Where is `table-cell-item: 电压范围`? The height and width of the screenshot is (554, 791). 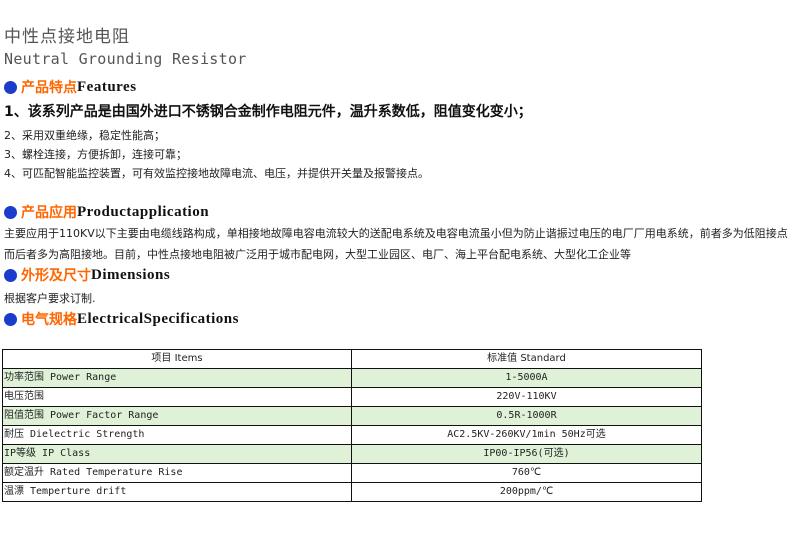
table-cell-item: 电压范围 is located at coordinates (177, 397).